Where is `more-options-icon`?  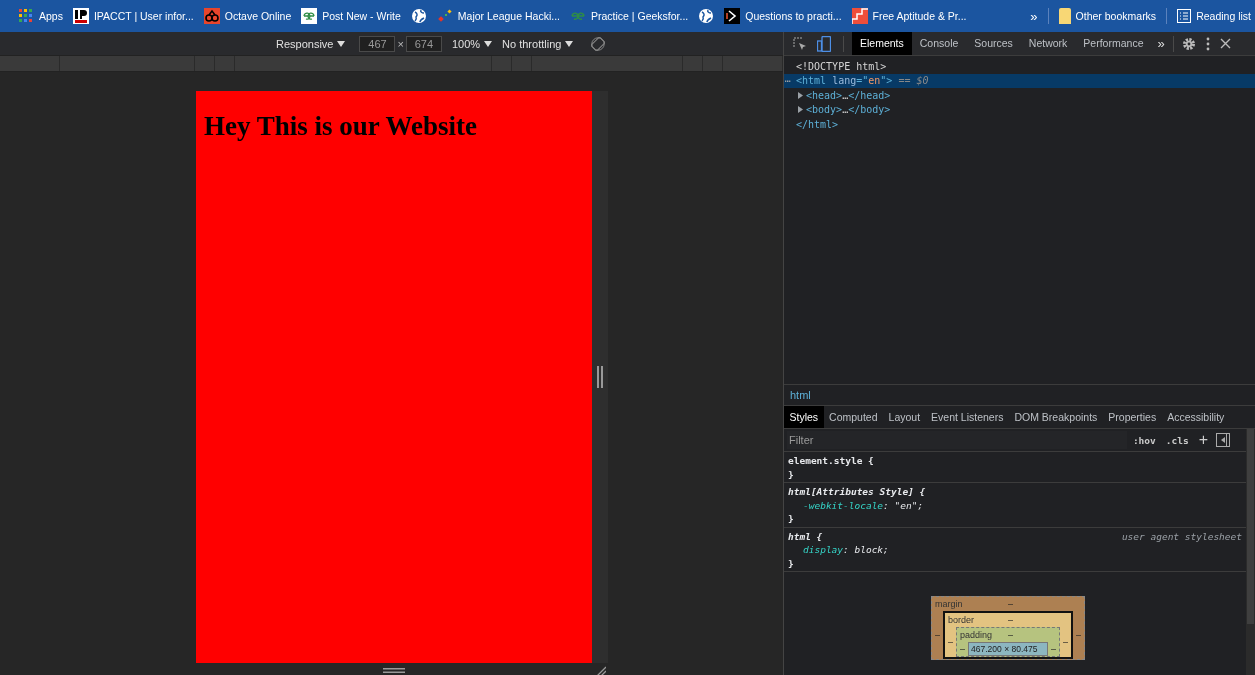 more-options-icon is located at coordinates (1207, 43).